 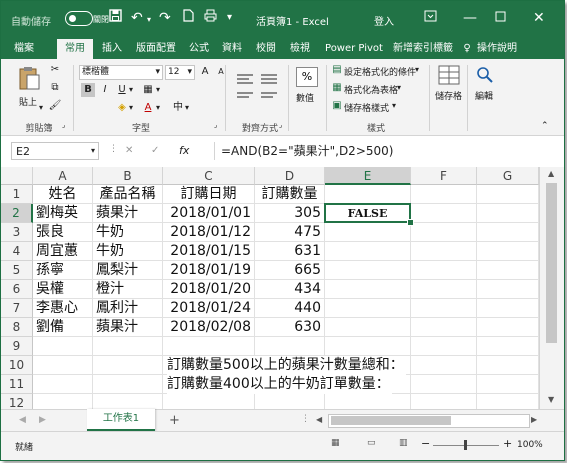 I want to click on cell-c2: 2018/01/01, so click(x=209, y=213).